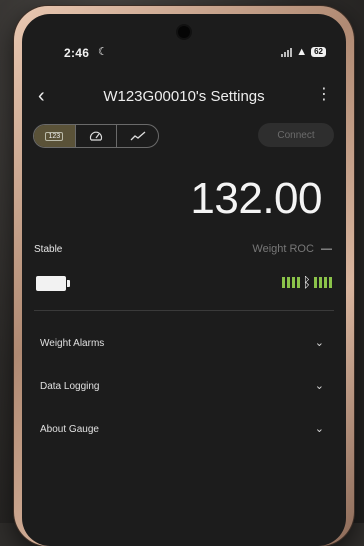 The width and height of the screenshot is (364, 546). I want to click on back-icon: ‹, so click(41, 96).